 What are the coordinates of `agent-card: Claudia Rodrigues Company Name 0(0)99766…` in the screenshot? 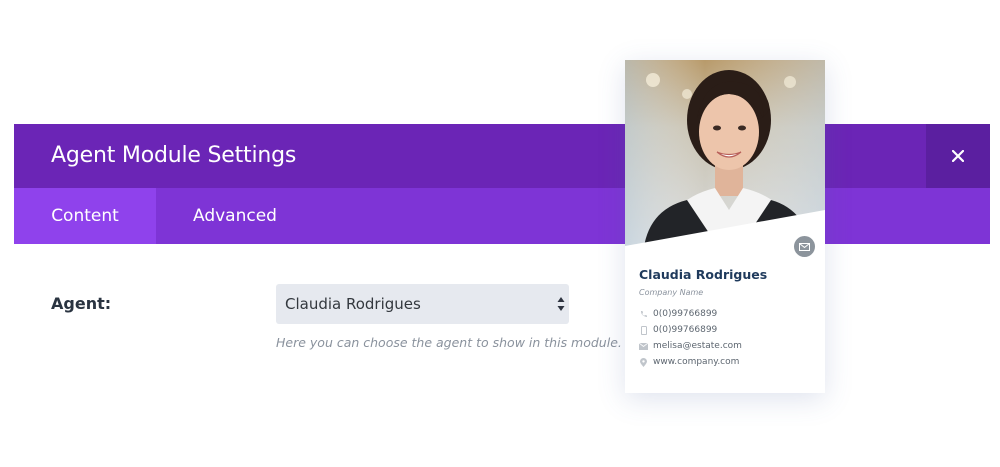 It's located at (725, 226).